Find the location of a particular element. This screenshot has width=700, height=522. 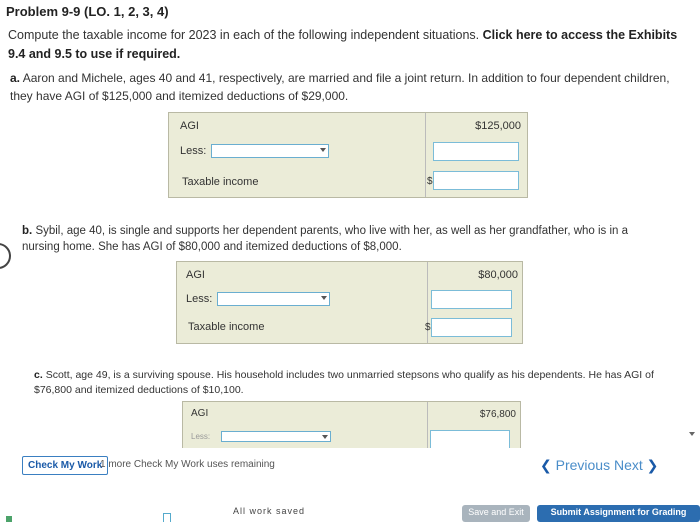

side-circle-icon is located at coordinates (5, 256).